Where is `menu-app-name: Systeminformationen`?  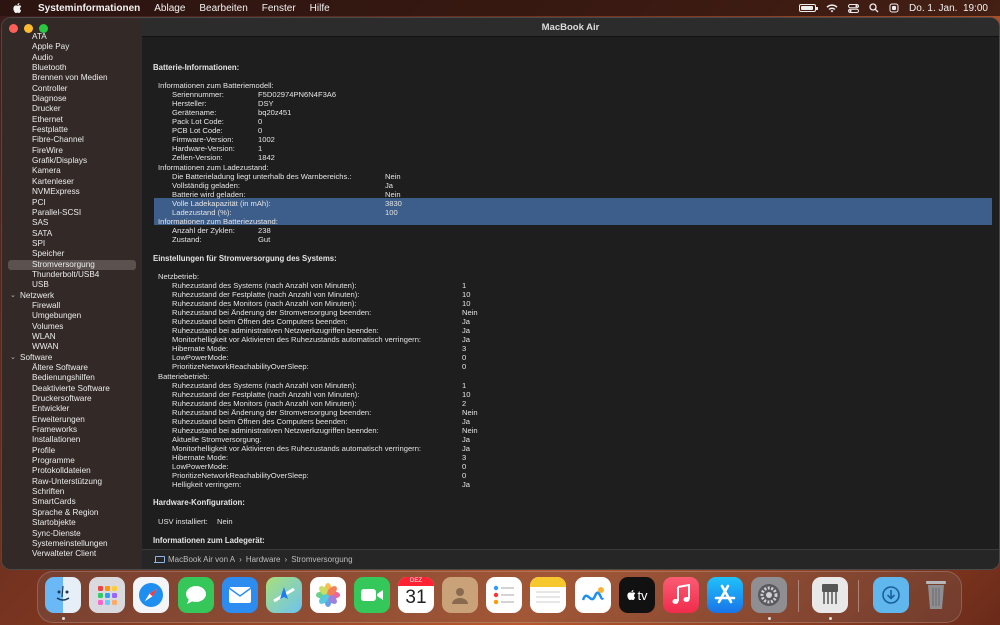 menu-app-name: Systeminformationen is located at coordinates (89, 8).